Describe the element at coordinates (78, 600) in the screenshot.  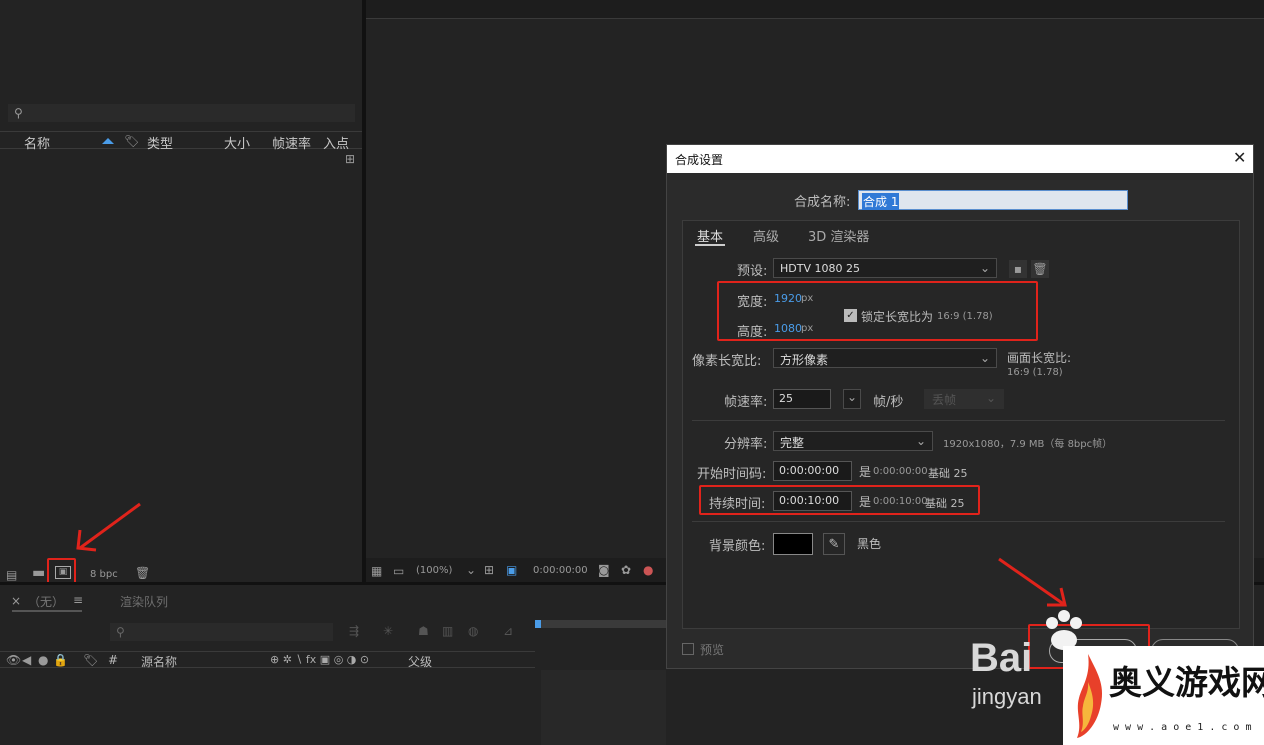
I see `tab-menu-icon: ≡` at that location.